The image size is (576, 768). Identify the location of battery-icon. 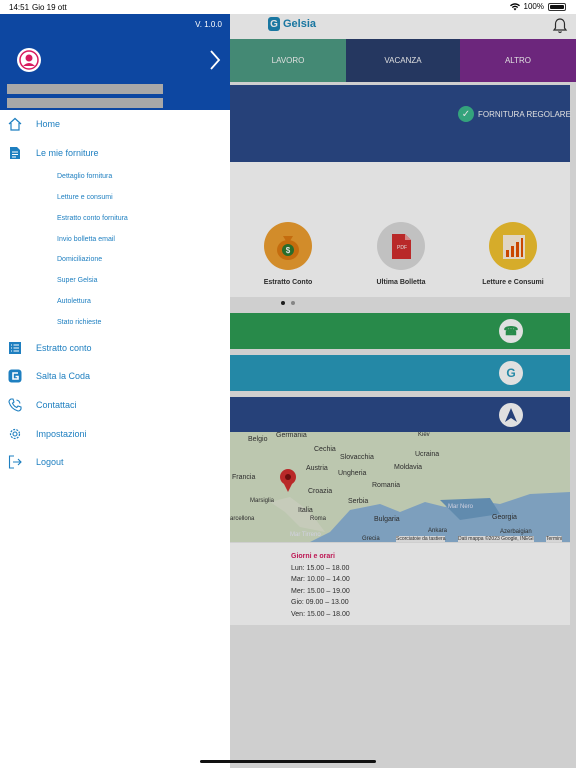
(557, 6).